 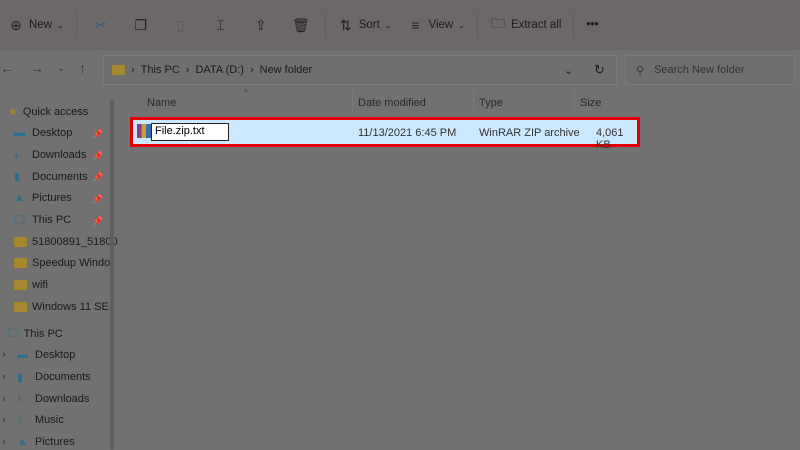 I want to click on sidebar-item-label: This PC, so click(x=52, y=220).